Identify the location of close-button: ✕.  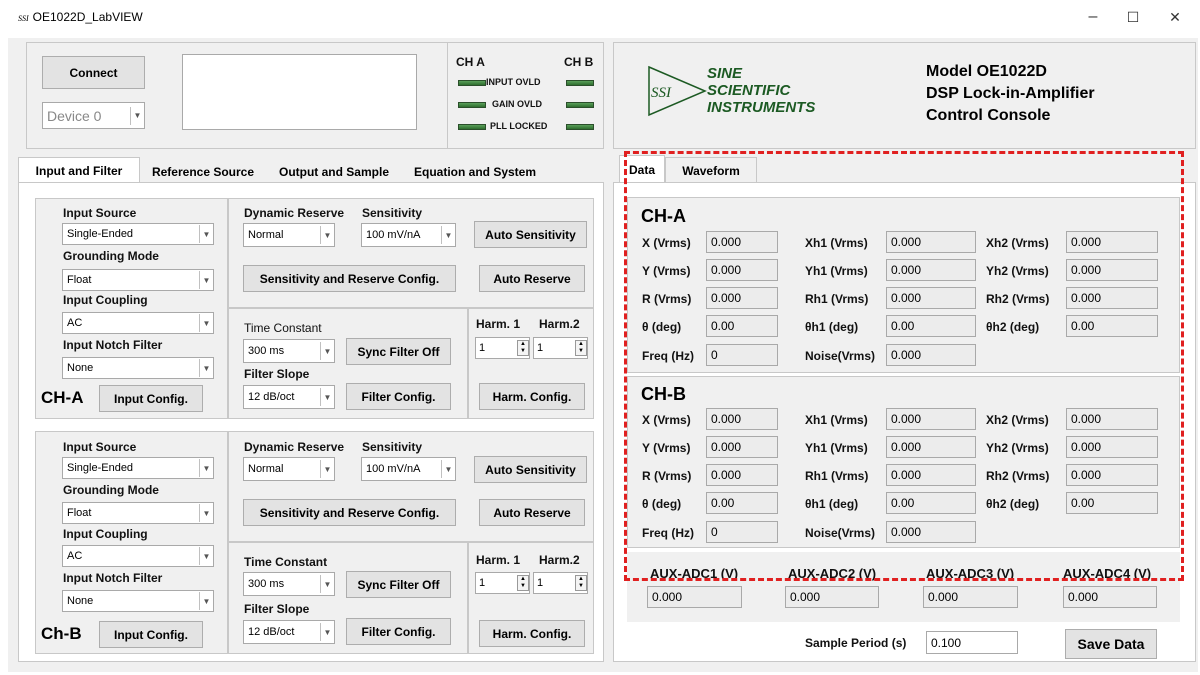
(1175, 17).